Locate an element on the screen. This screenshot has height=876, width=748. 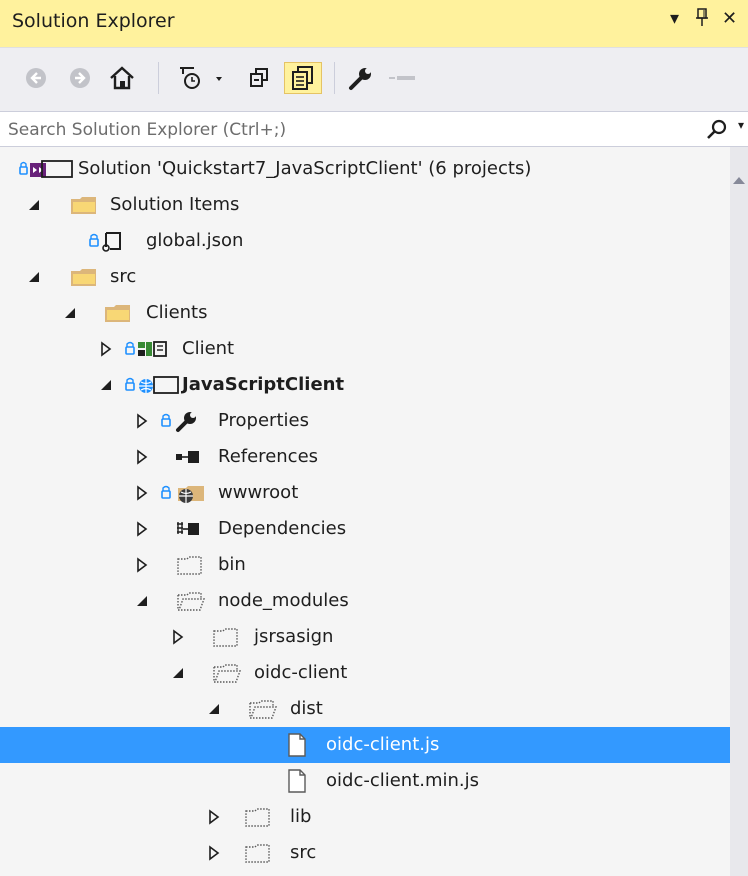
search-options-dropdown-icon: ▾ is located at coordinates (741, 125).